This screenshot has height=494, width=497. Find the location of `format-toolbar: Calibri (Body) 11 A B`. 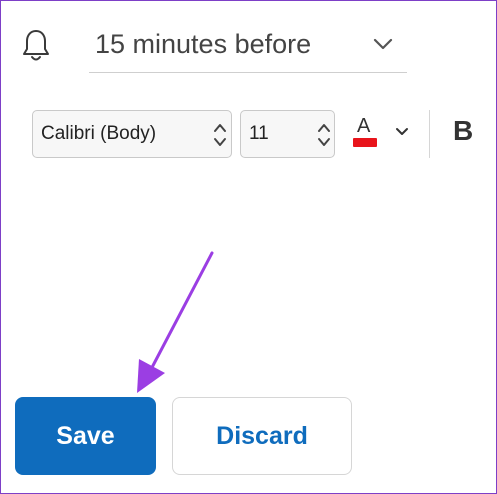

format-toolbar: Calibri (Body) 11 A B is located at coordinates (249, 136).